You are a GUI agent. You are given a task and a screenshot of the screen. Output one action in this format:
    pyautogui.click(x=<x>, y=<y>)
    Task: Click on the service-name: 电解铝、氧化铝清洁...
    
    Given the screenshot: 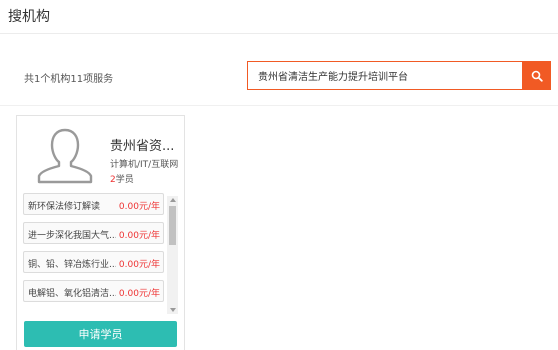 What is the action you would take?
    pyautogui.click(x=72, y=294)
    